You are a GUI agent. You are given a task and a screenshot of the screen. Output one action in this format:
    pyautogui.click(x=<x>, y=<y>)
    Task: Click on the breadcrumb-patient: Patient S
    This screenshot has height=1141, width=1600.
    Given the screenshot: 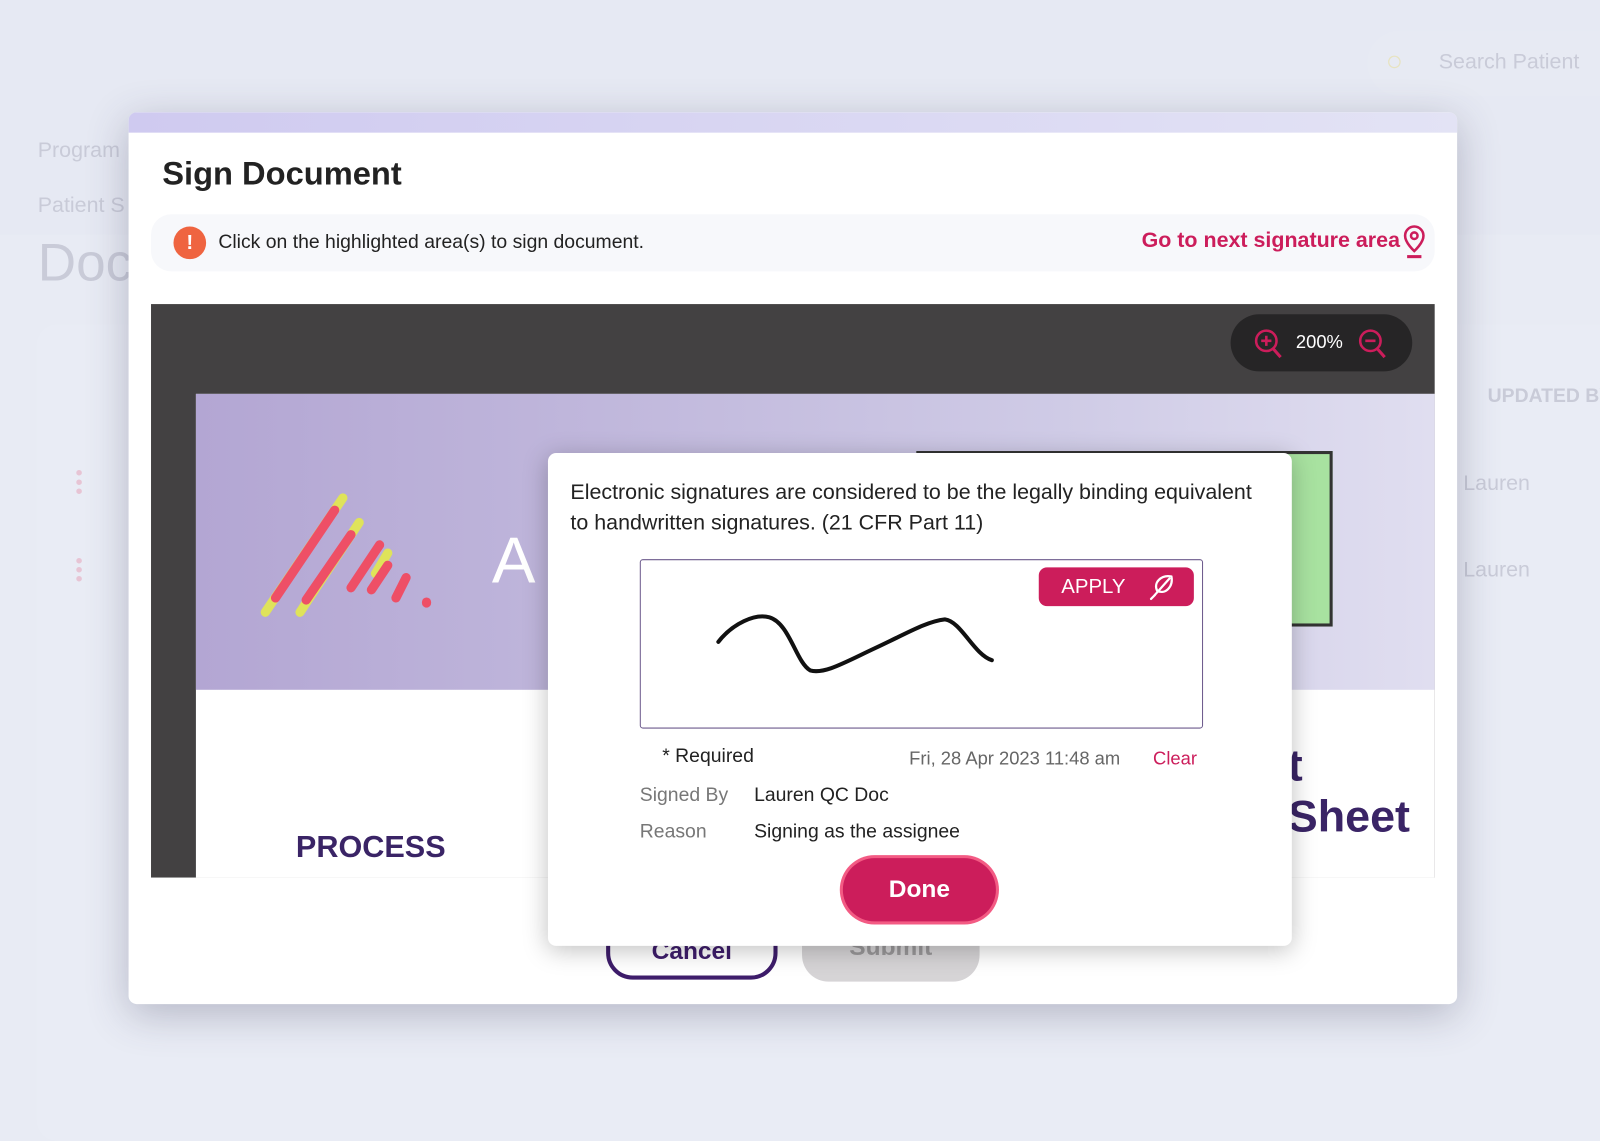 What is the action you would take?
    pyautogui.click(x=81, y=206)
    